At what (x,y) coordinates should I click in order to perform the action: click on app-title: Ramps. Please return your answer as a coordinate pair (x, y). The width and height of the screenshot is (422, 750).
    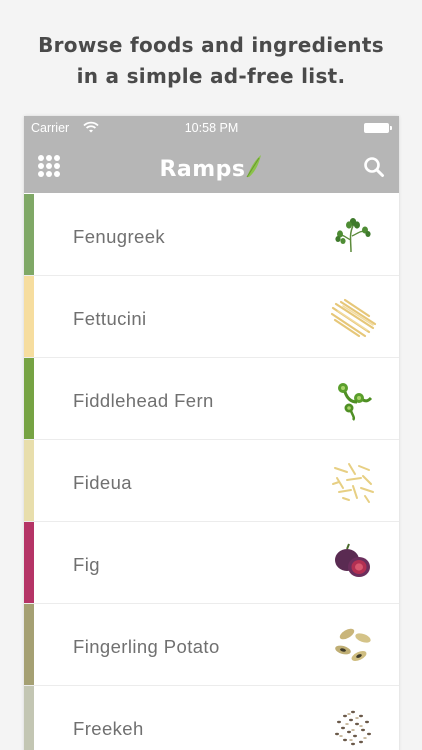
    Looking at the image, I should click on (211, 169).